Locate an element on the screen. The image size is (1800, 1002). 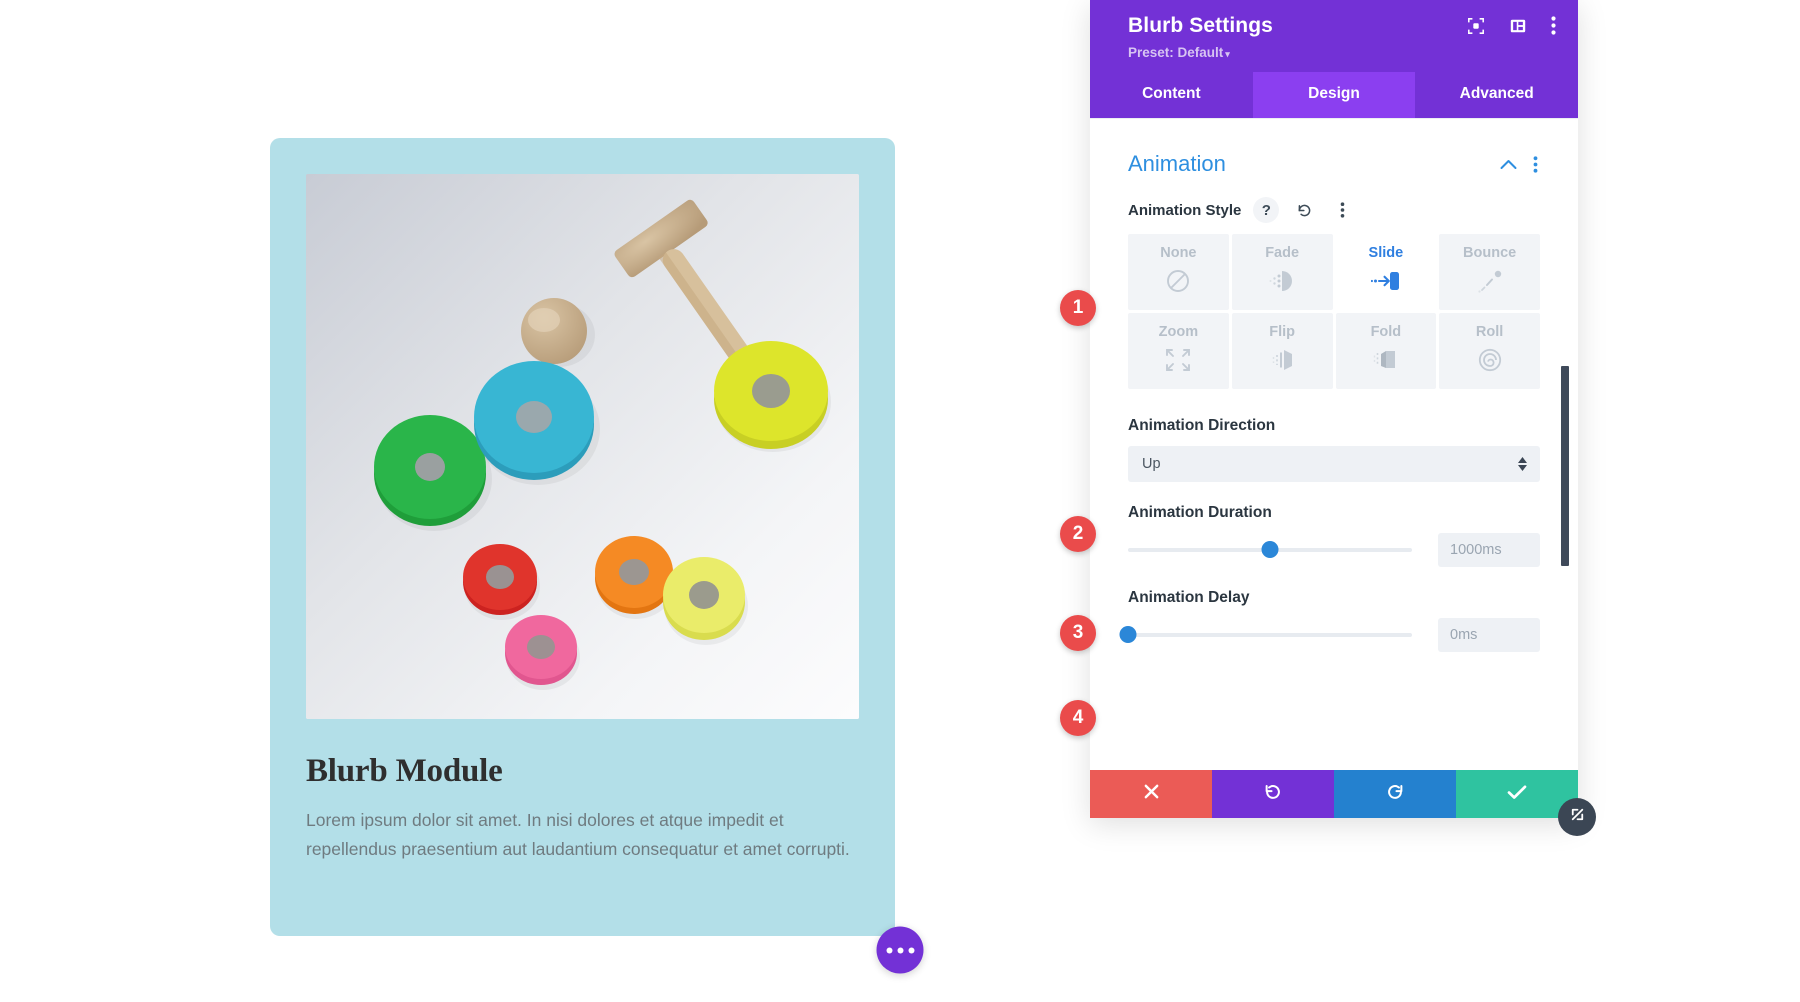
kebab-menu-icon is located at coordinates (1553, 25).